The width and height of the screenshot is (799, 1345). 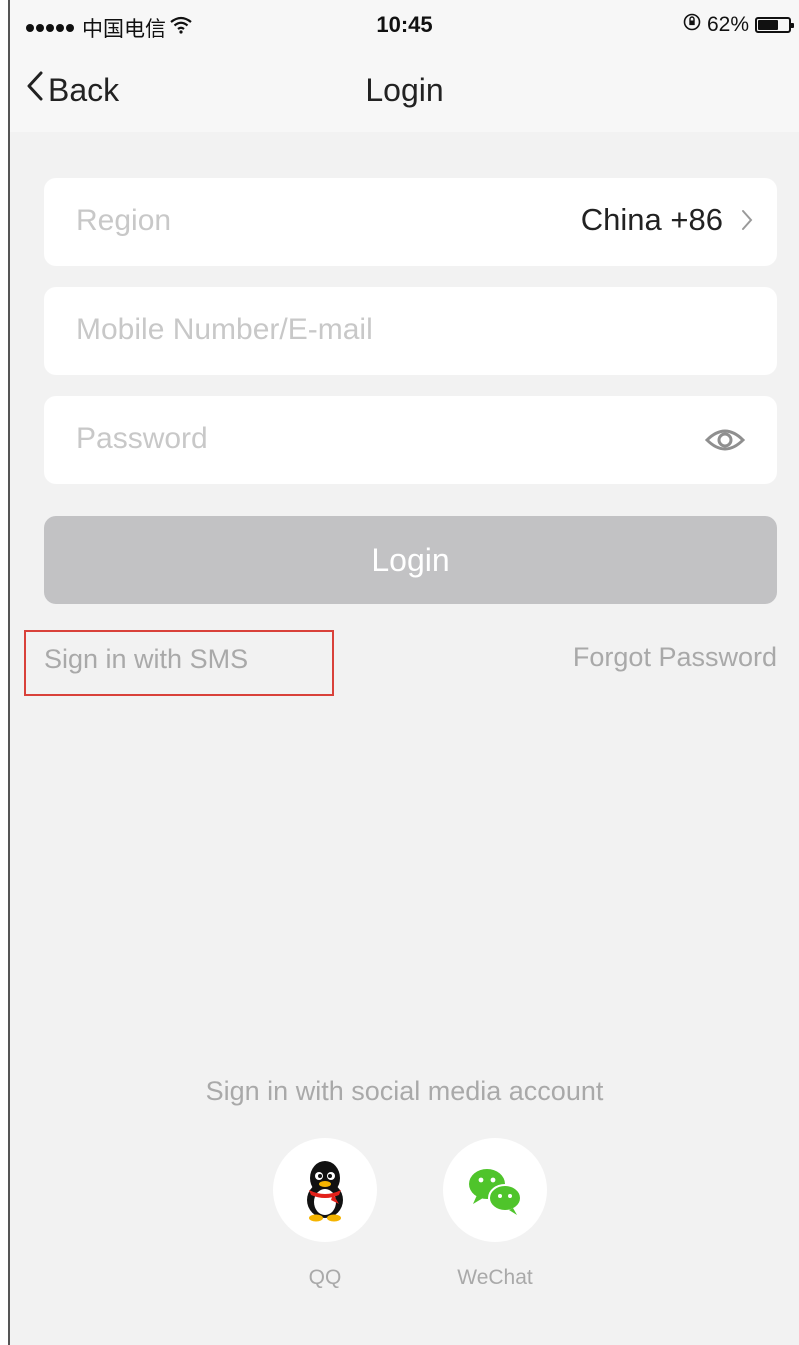 I want to click on password-placeholder: Password, so click(x=142, y=438).